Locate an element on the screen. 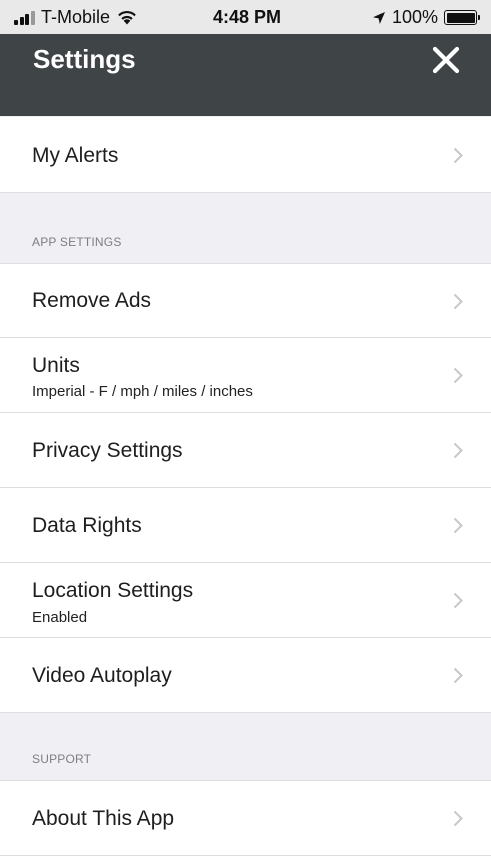  header: Settings is located at coordinates (245, 75).